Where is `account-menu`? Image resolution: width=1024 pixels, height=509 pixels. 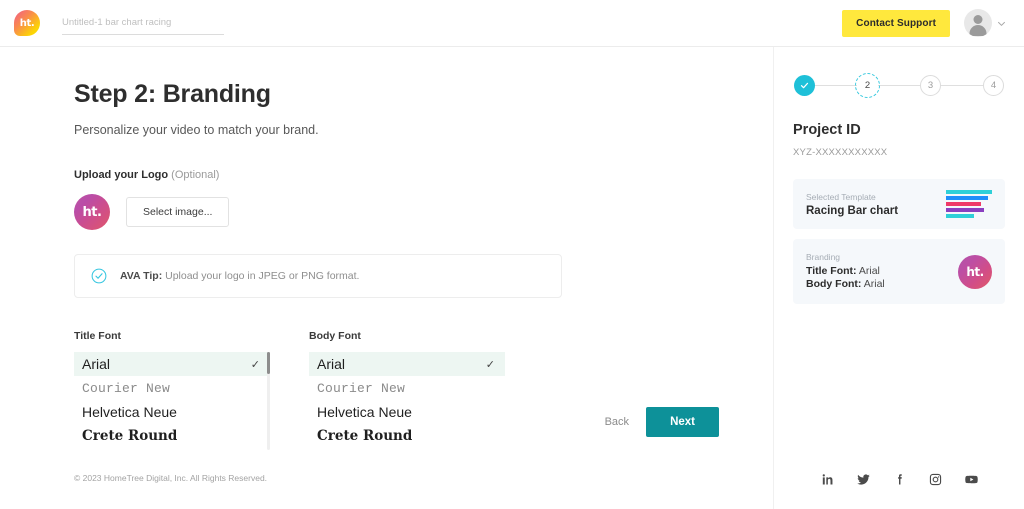 account-menu is located at coordinates (985, 23).